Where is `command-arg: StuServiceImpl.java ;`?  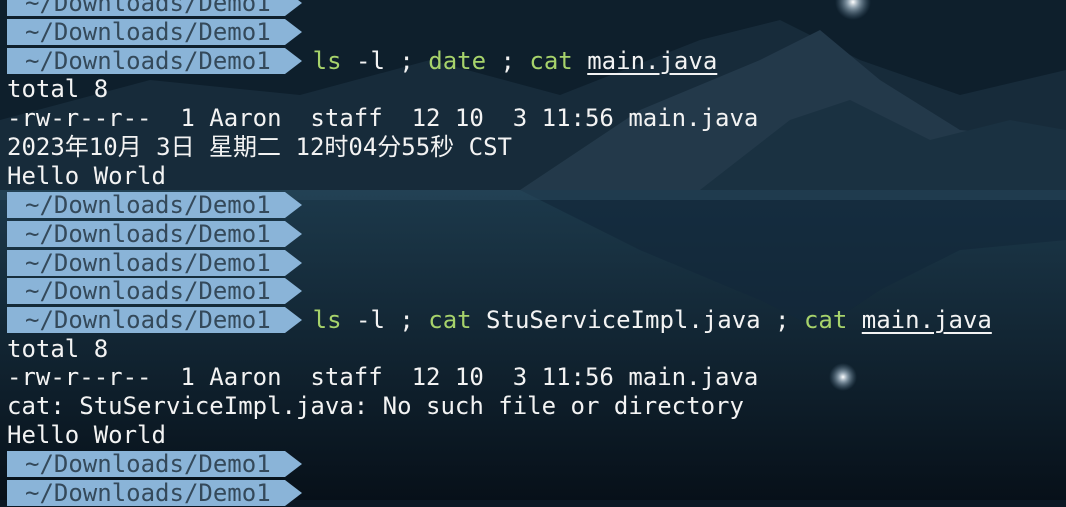
command-arg: StuServiceImpl.java ; is located at coordinates (637, 319).